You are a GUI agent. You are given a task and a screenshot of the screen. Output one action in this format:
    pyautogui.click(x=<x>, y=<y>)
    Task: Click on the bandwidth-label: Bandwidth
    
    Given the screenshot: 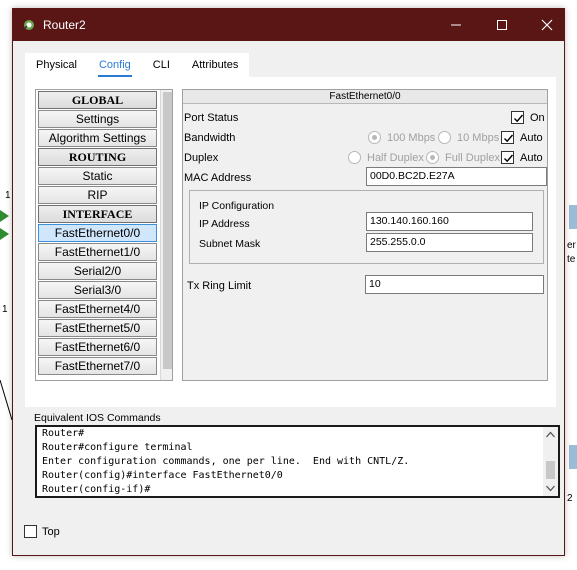 What is the action you would take?
    pyautogui.click(x=210, y=138)
    